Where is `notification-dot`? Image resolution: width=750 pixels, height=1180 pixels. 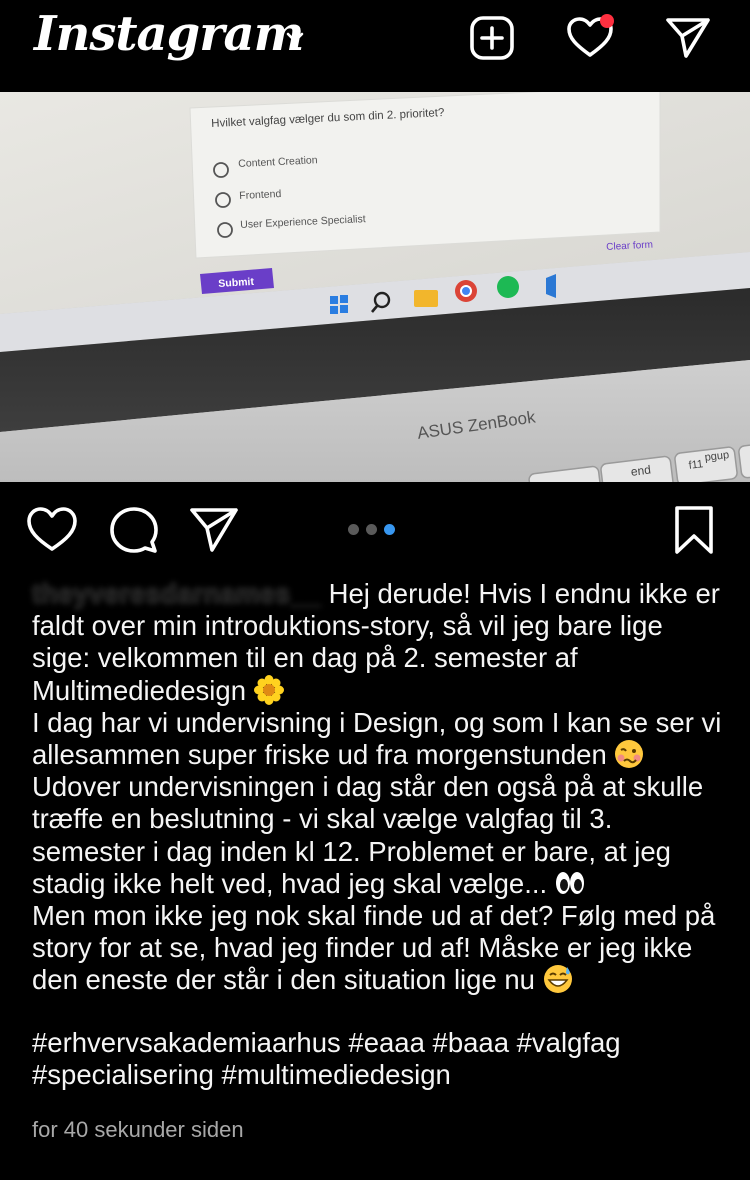
notification-dot is located at coordinates (607, 21).